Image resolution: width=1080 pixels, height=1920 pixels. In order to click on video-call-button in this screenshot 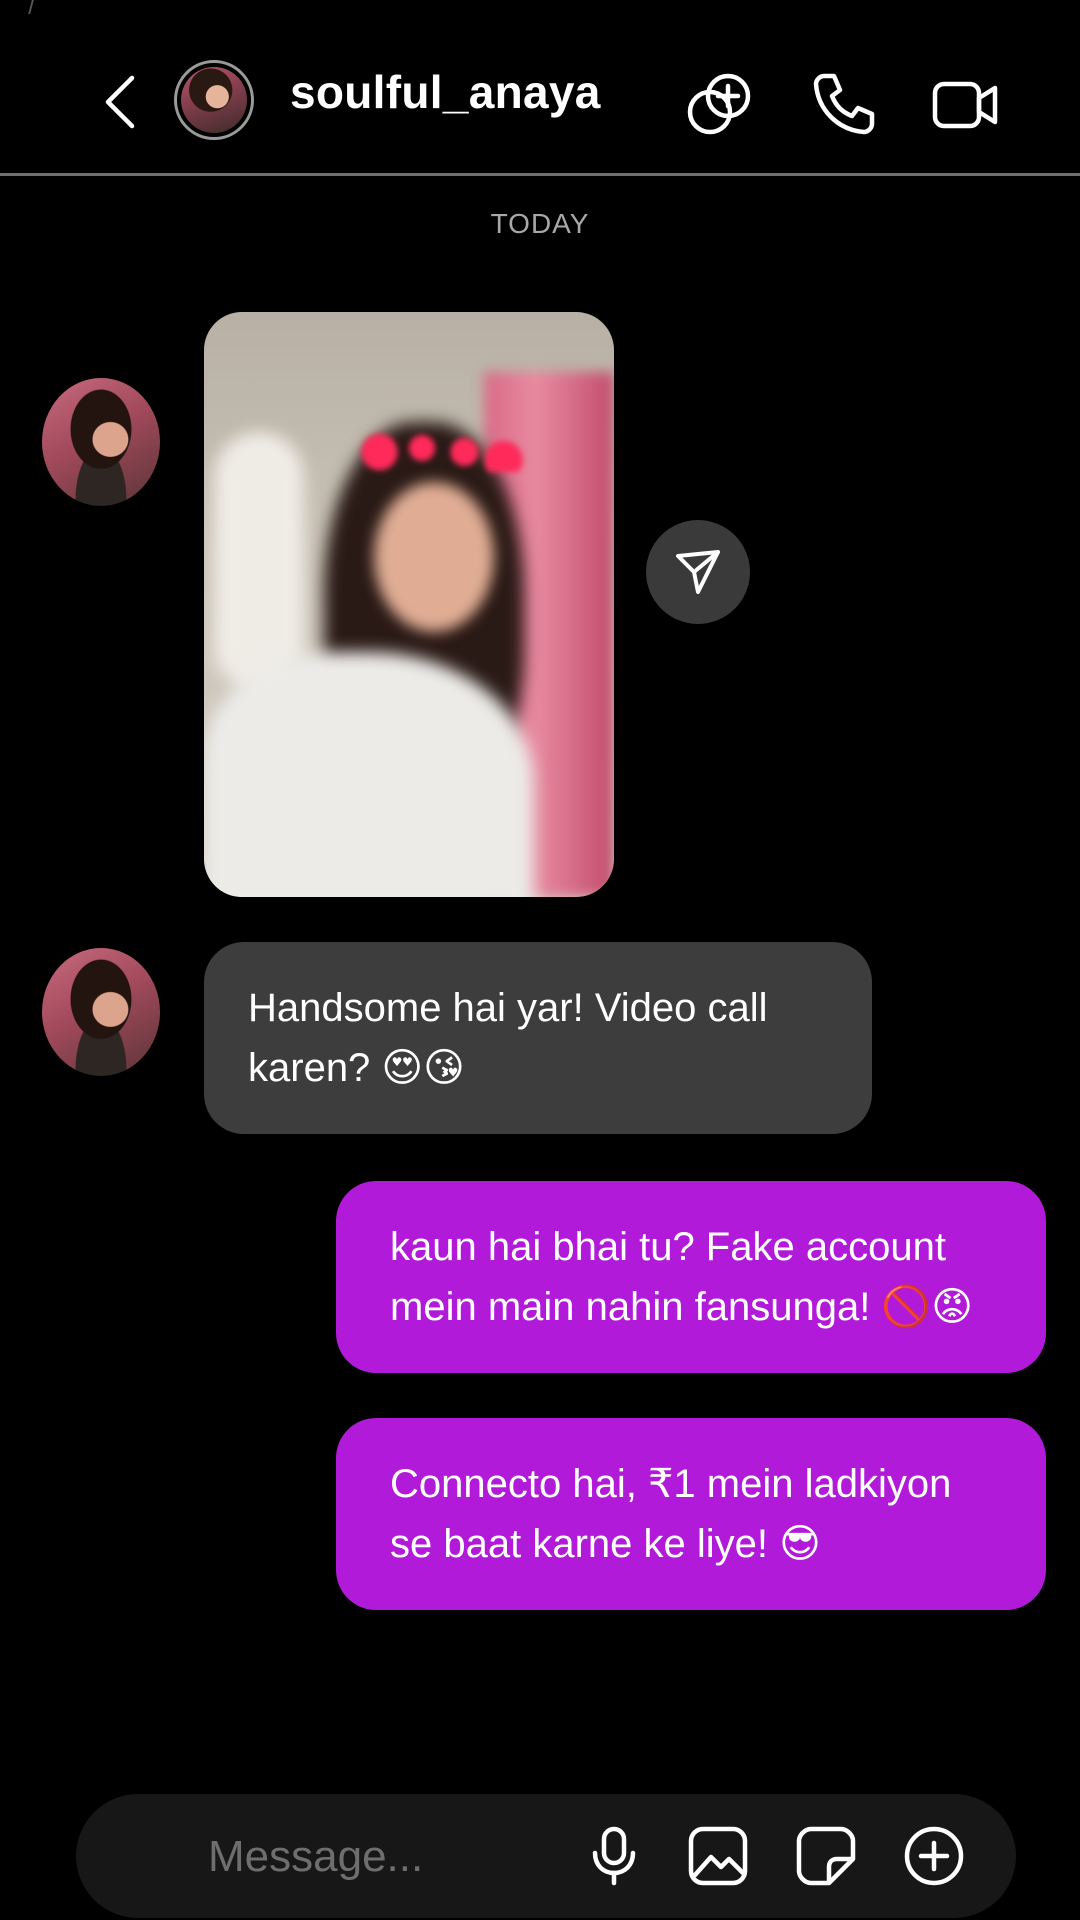, I will do `click(966, 104)`.